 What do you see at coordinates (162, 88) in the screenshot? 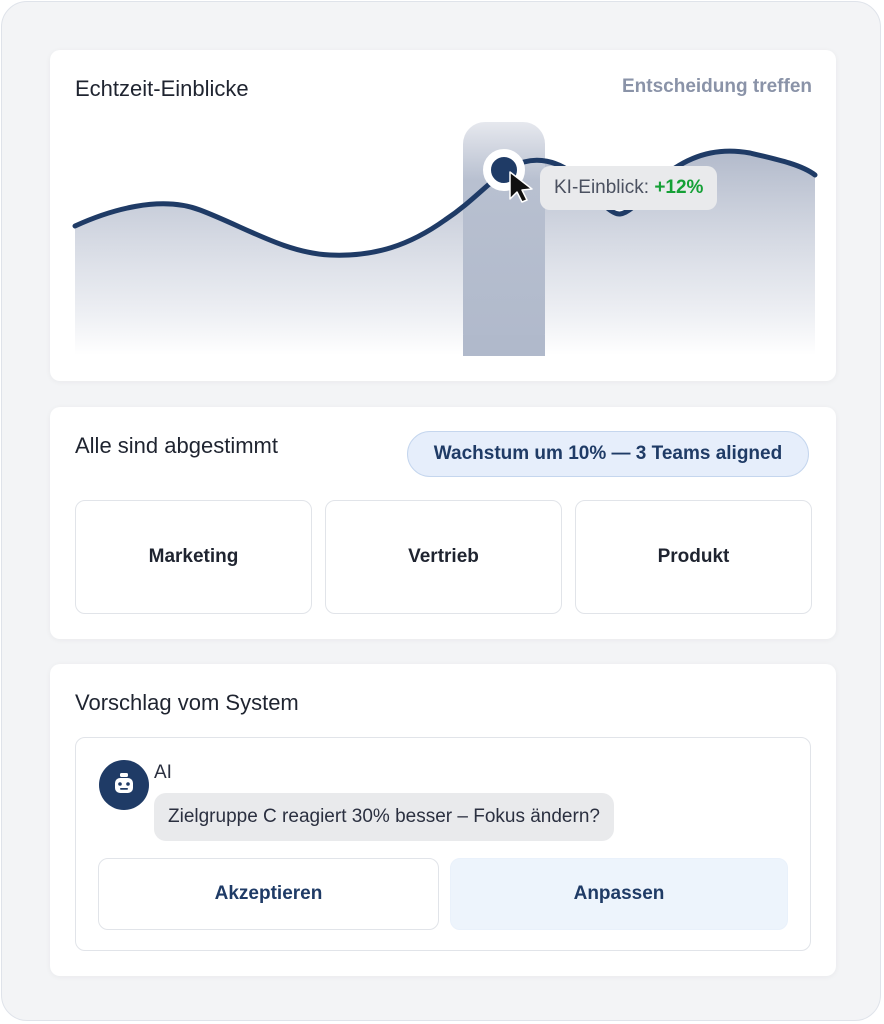
I see `insights-title: Echtzeit-Einblicke` at bounding box center [162, 88].